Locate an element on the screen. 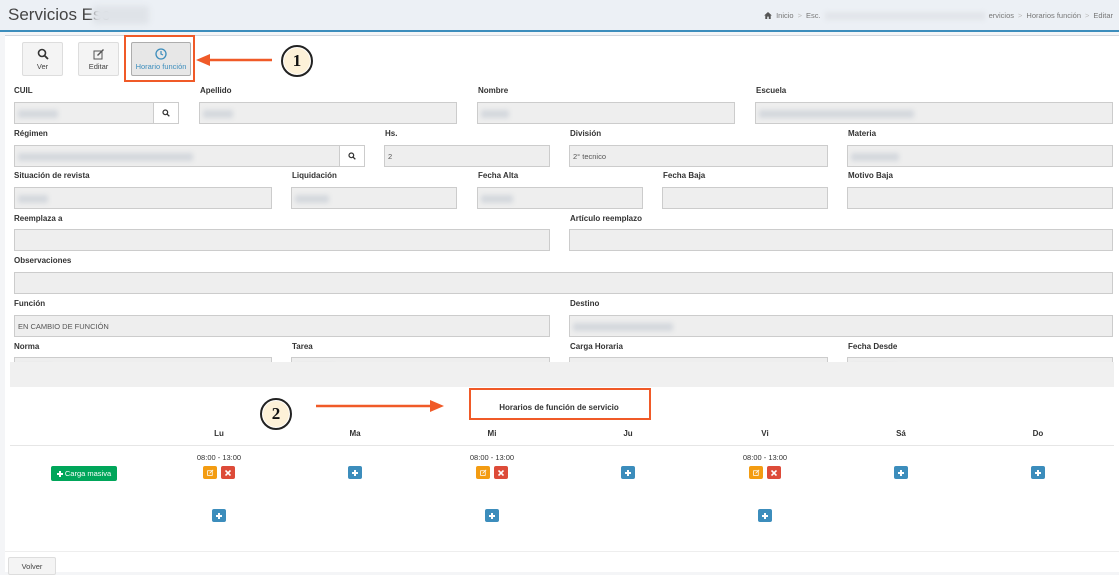 This screenshot has width=1119, height=575. time-slot-vi: 08:00 - 13:00 is located at coordinates (765, 457).